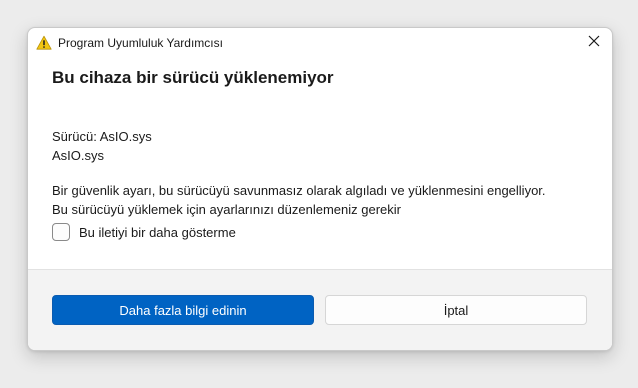 This screenshot has height=388, width=638. I want to click on cancel-button: İptal, so click(456, 310).